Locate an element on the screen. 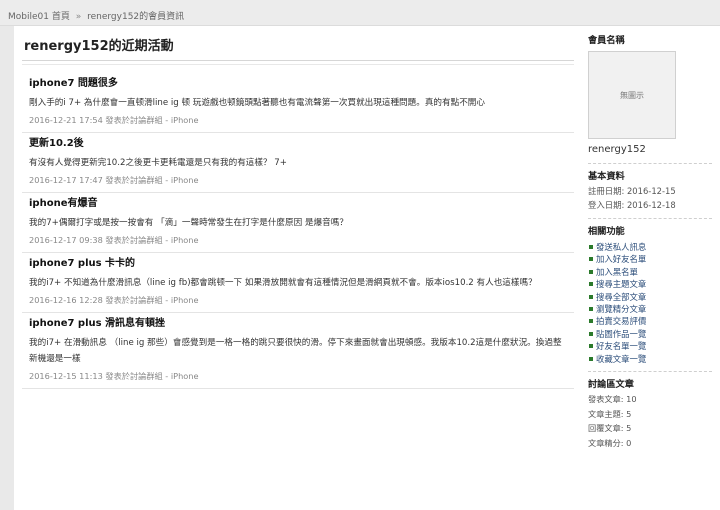 The width and height of the screenshot is (720, 510). forum-posts-heading: 討論區文章 is located at coordinates (611, 385).